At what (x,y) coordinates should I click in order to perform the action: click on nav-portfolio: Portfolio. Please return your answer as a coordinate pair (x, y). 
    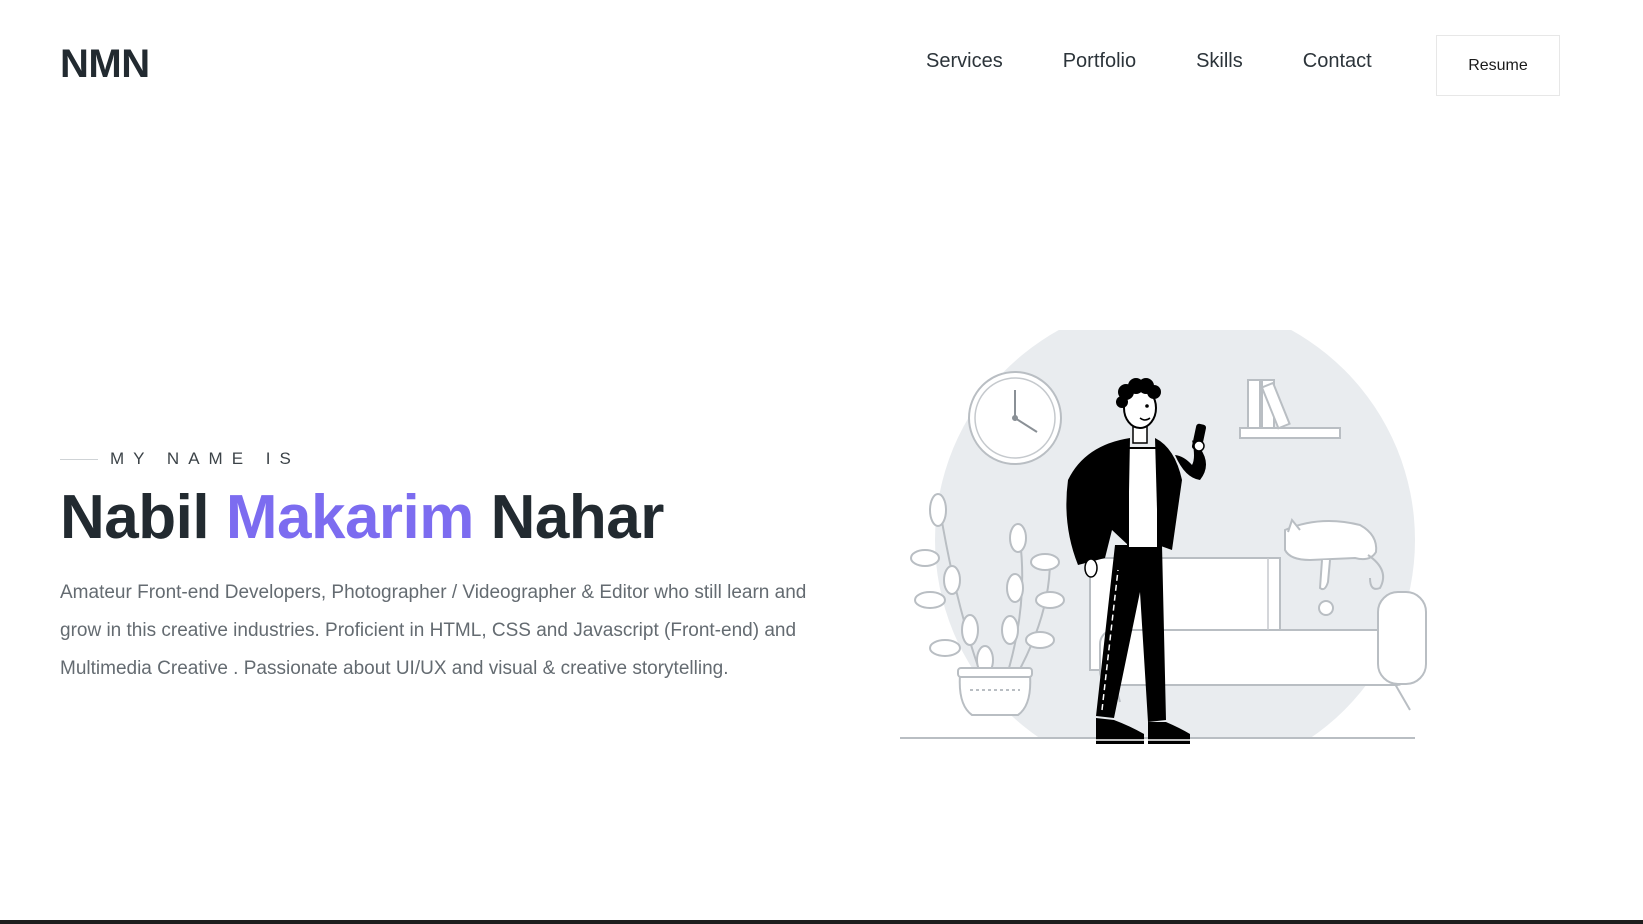
    Looking at the image, I should click on (1099, 61).